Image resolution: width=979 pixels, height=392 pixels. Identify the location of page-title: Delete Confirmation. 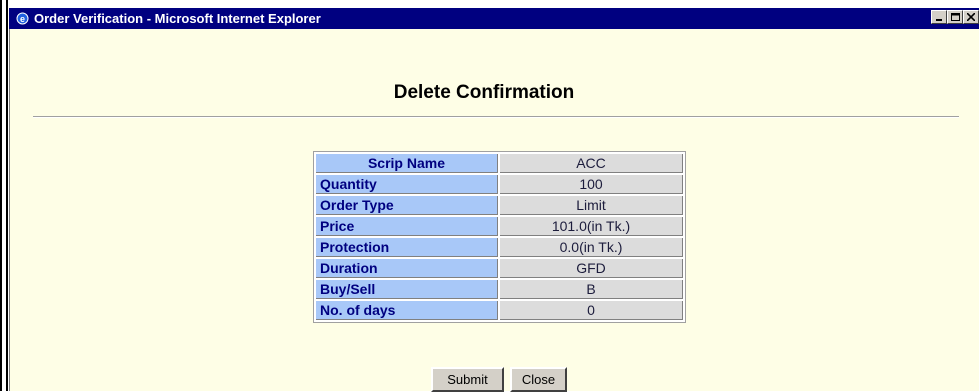
(484, 92).